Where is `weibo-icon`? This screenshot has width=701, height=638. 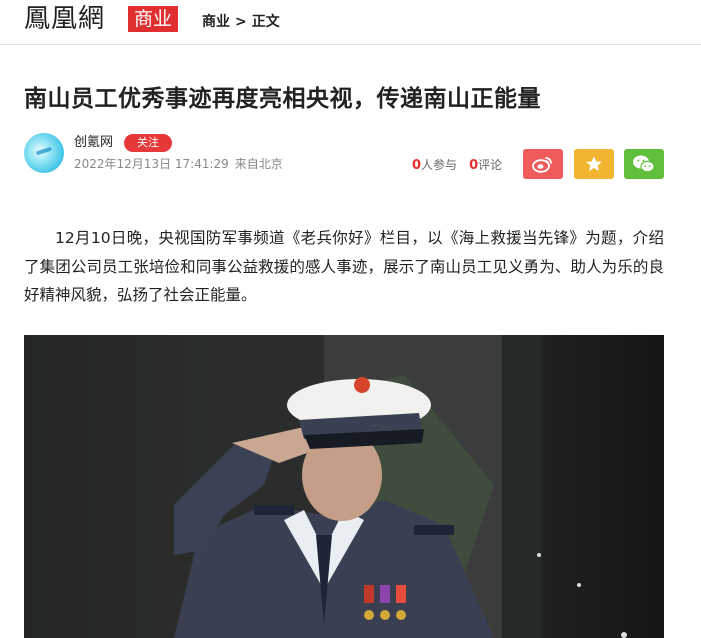
weibo-icon is located at coordinates (543, 164).